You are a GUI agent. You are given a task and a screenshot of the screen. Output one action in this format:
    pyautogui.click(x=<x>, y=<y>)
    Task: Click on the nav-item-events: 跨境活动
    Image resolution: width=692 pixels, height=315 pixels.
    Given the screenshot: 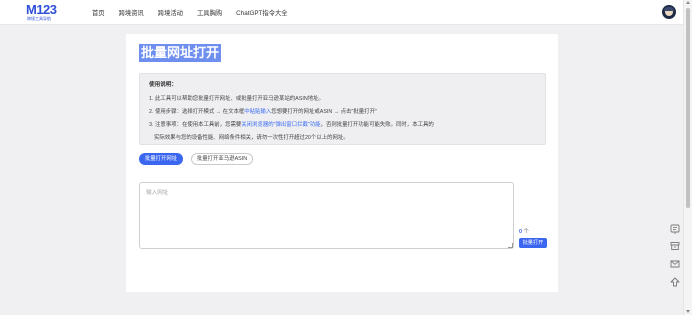 What is the action you would take?
    pyautogui.click(x=170, y=12)
    